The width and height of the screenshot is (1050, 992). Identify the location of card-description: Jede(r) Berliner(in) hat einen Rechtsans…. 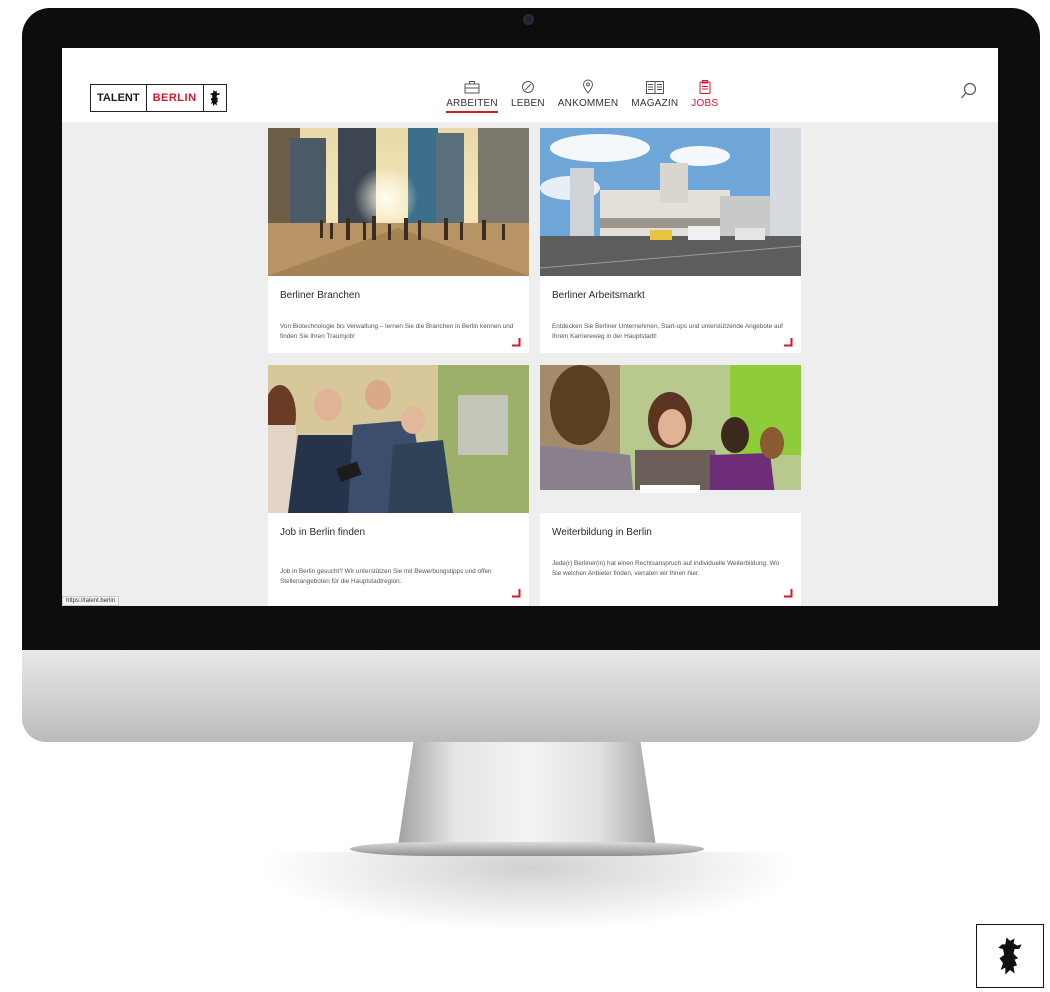
(666, 568).